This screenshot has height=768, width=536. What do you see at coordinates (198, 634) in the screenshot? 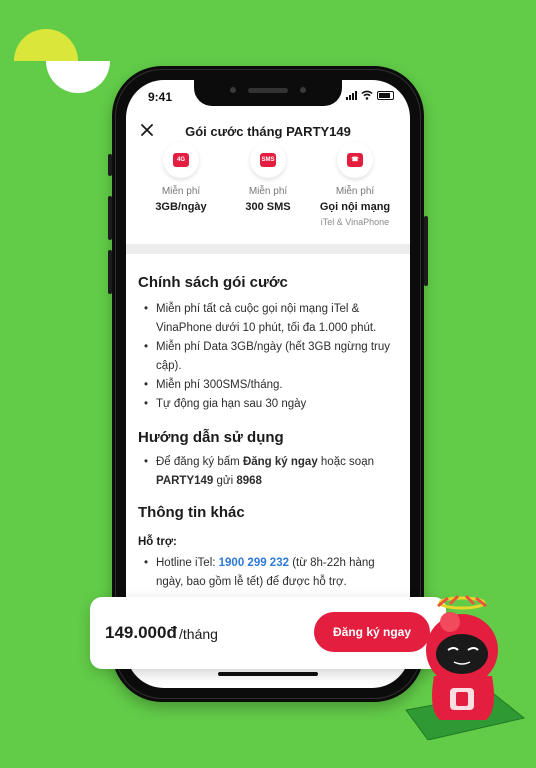
I see `price-unit: /tháng` at bounding box center [198, 634].